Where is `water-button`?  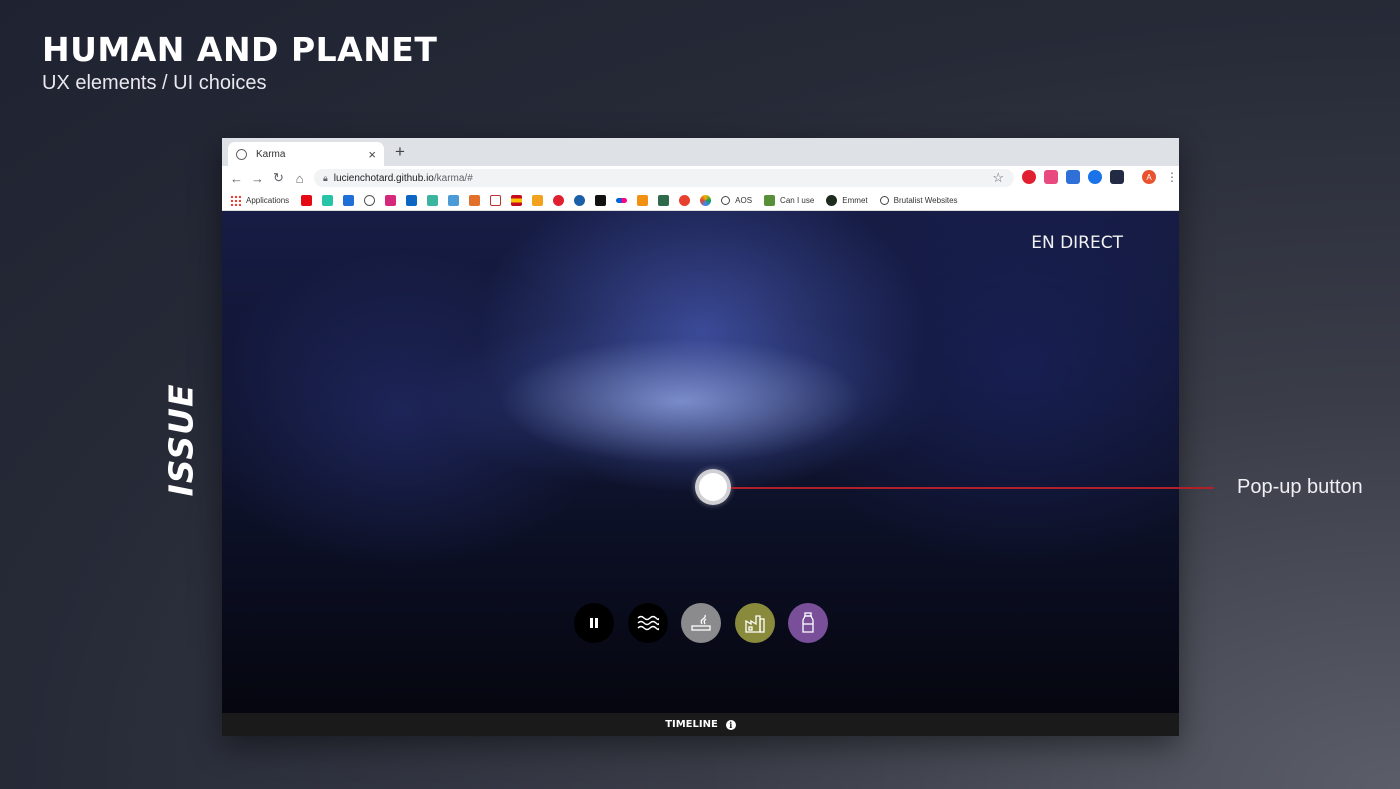 water-button is located at coordinates (647, 623).